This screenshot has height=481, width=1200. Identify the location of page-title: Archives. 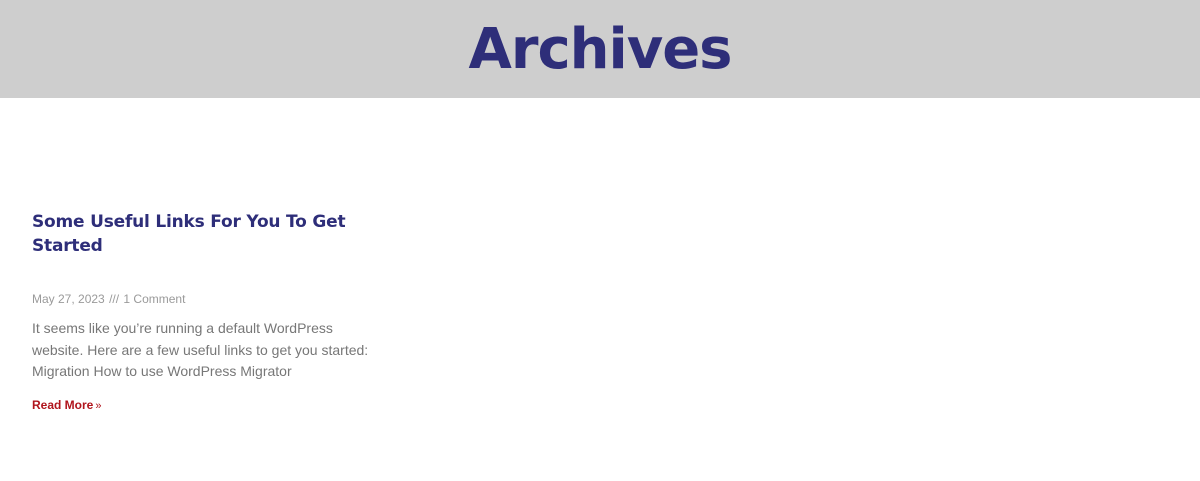
(600, 49).